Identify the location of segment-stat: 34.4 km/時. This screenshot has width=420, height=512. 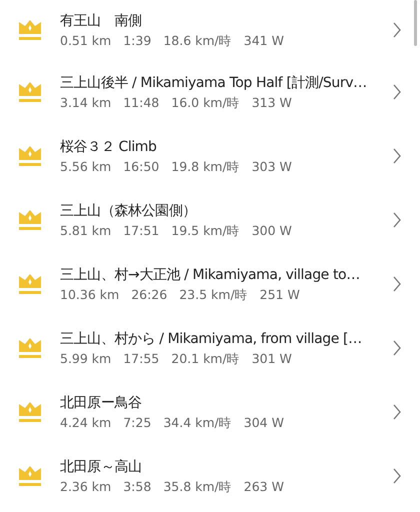
(197, 423).